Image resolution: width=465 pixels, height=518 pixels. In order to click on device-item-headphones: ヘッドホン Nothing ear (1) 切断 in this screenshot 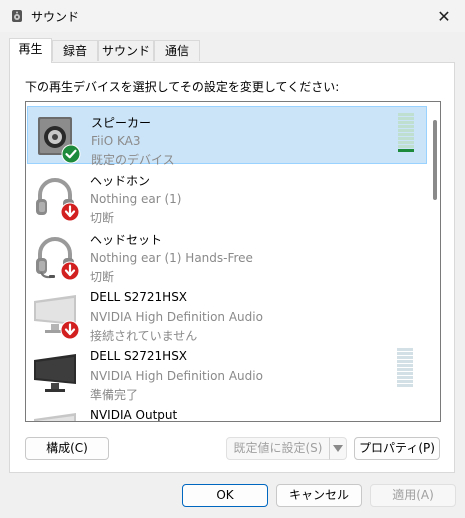, I will do `click(227, 195)`.